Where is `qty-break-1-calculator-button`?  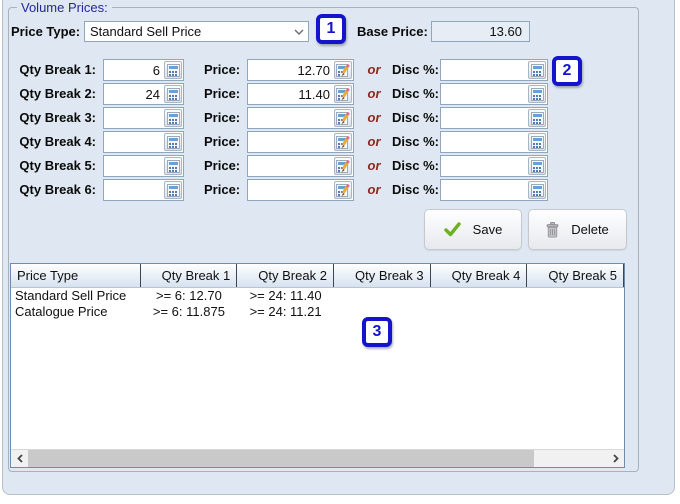
qty-break-1-calculator-button is located at coordinates (173, 70).